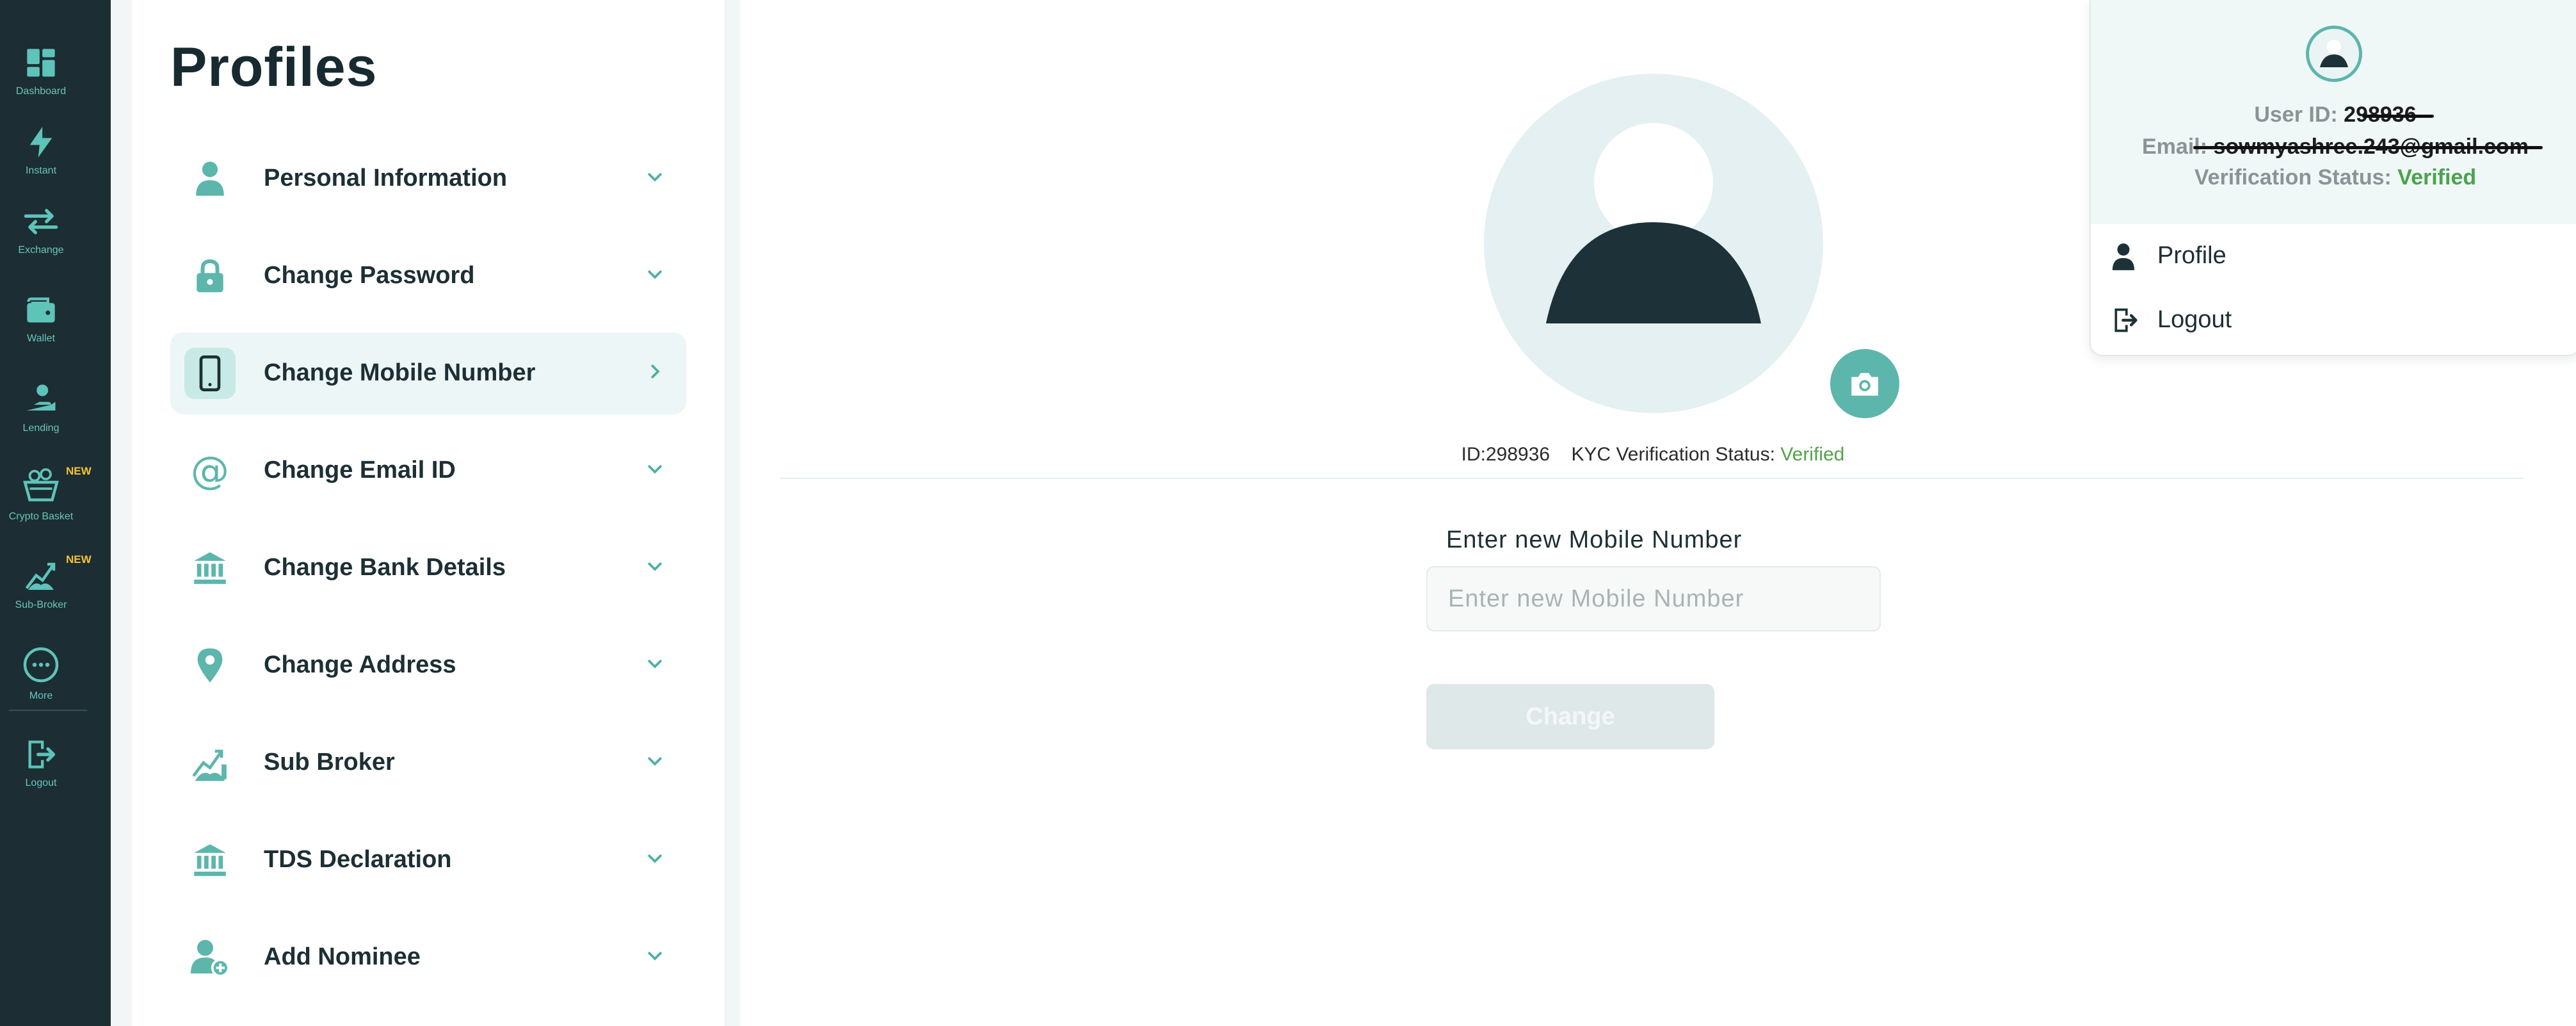  What do you see at coordinates (655, 371) in the screenshot?
I see `chevron-right-icon` at bounding box center [655, 371].